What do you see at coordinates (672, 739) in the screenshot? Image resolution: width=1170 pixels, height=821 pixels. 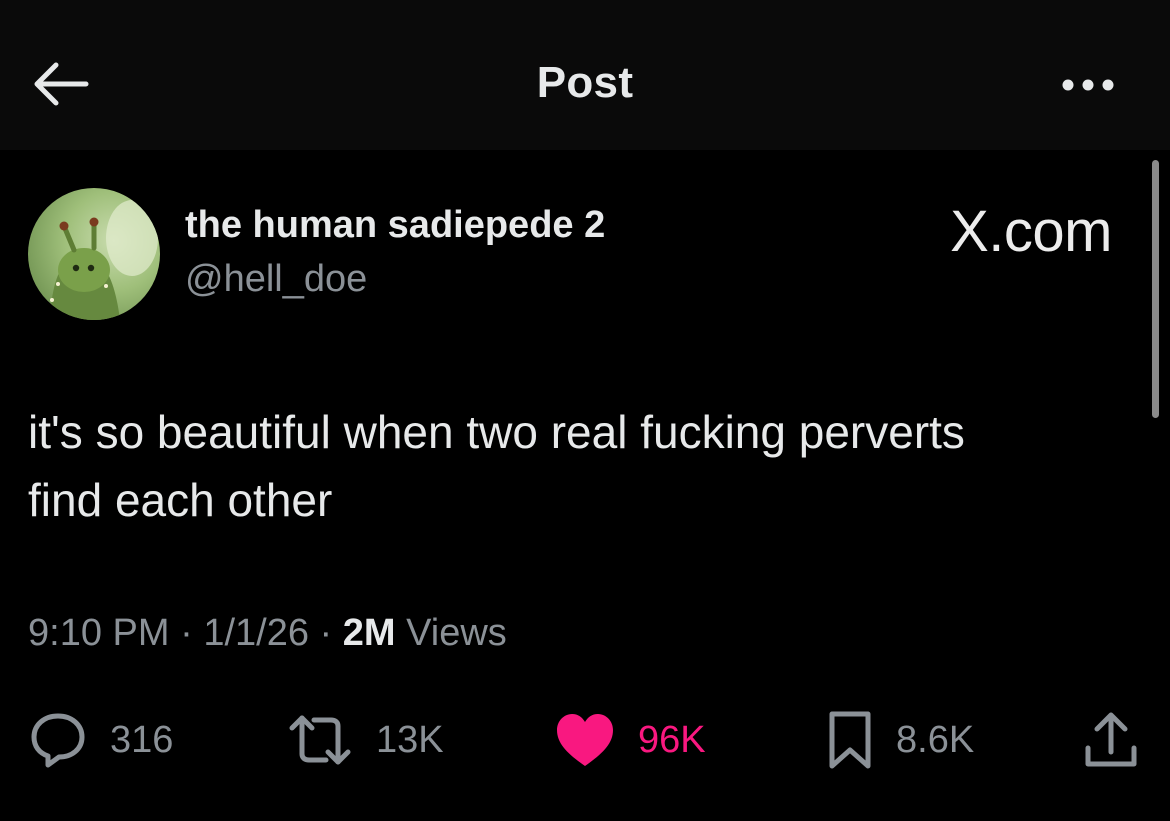 I see `like-count: 96K` at bounding box center [672, 739].